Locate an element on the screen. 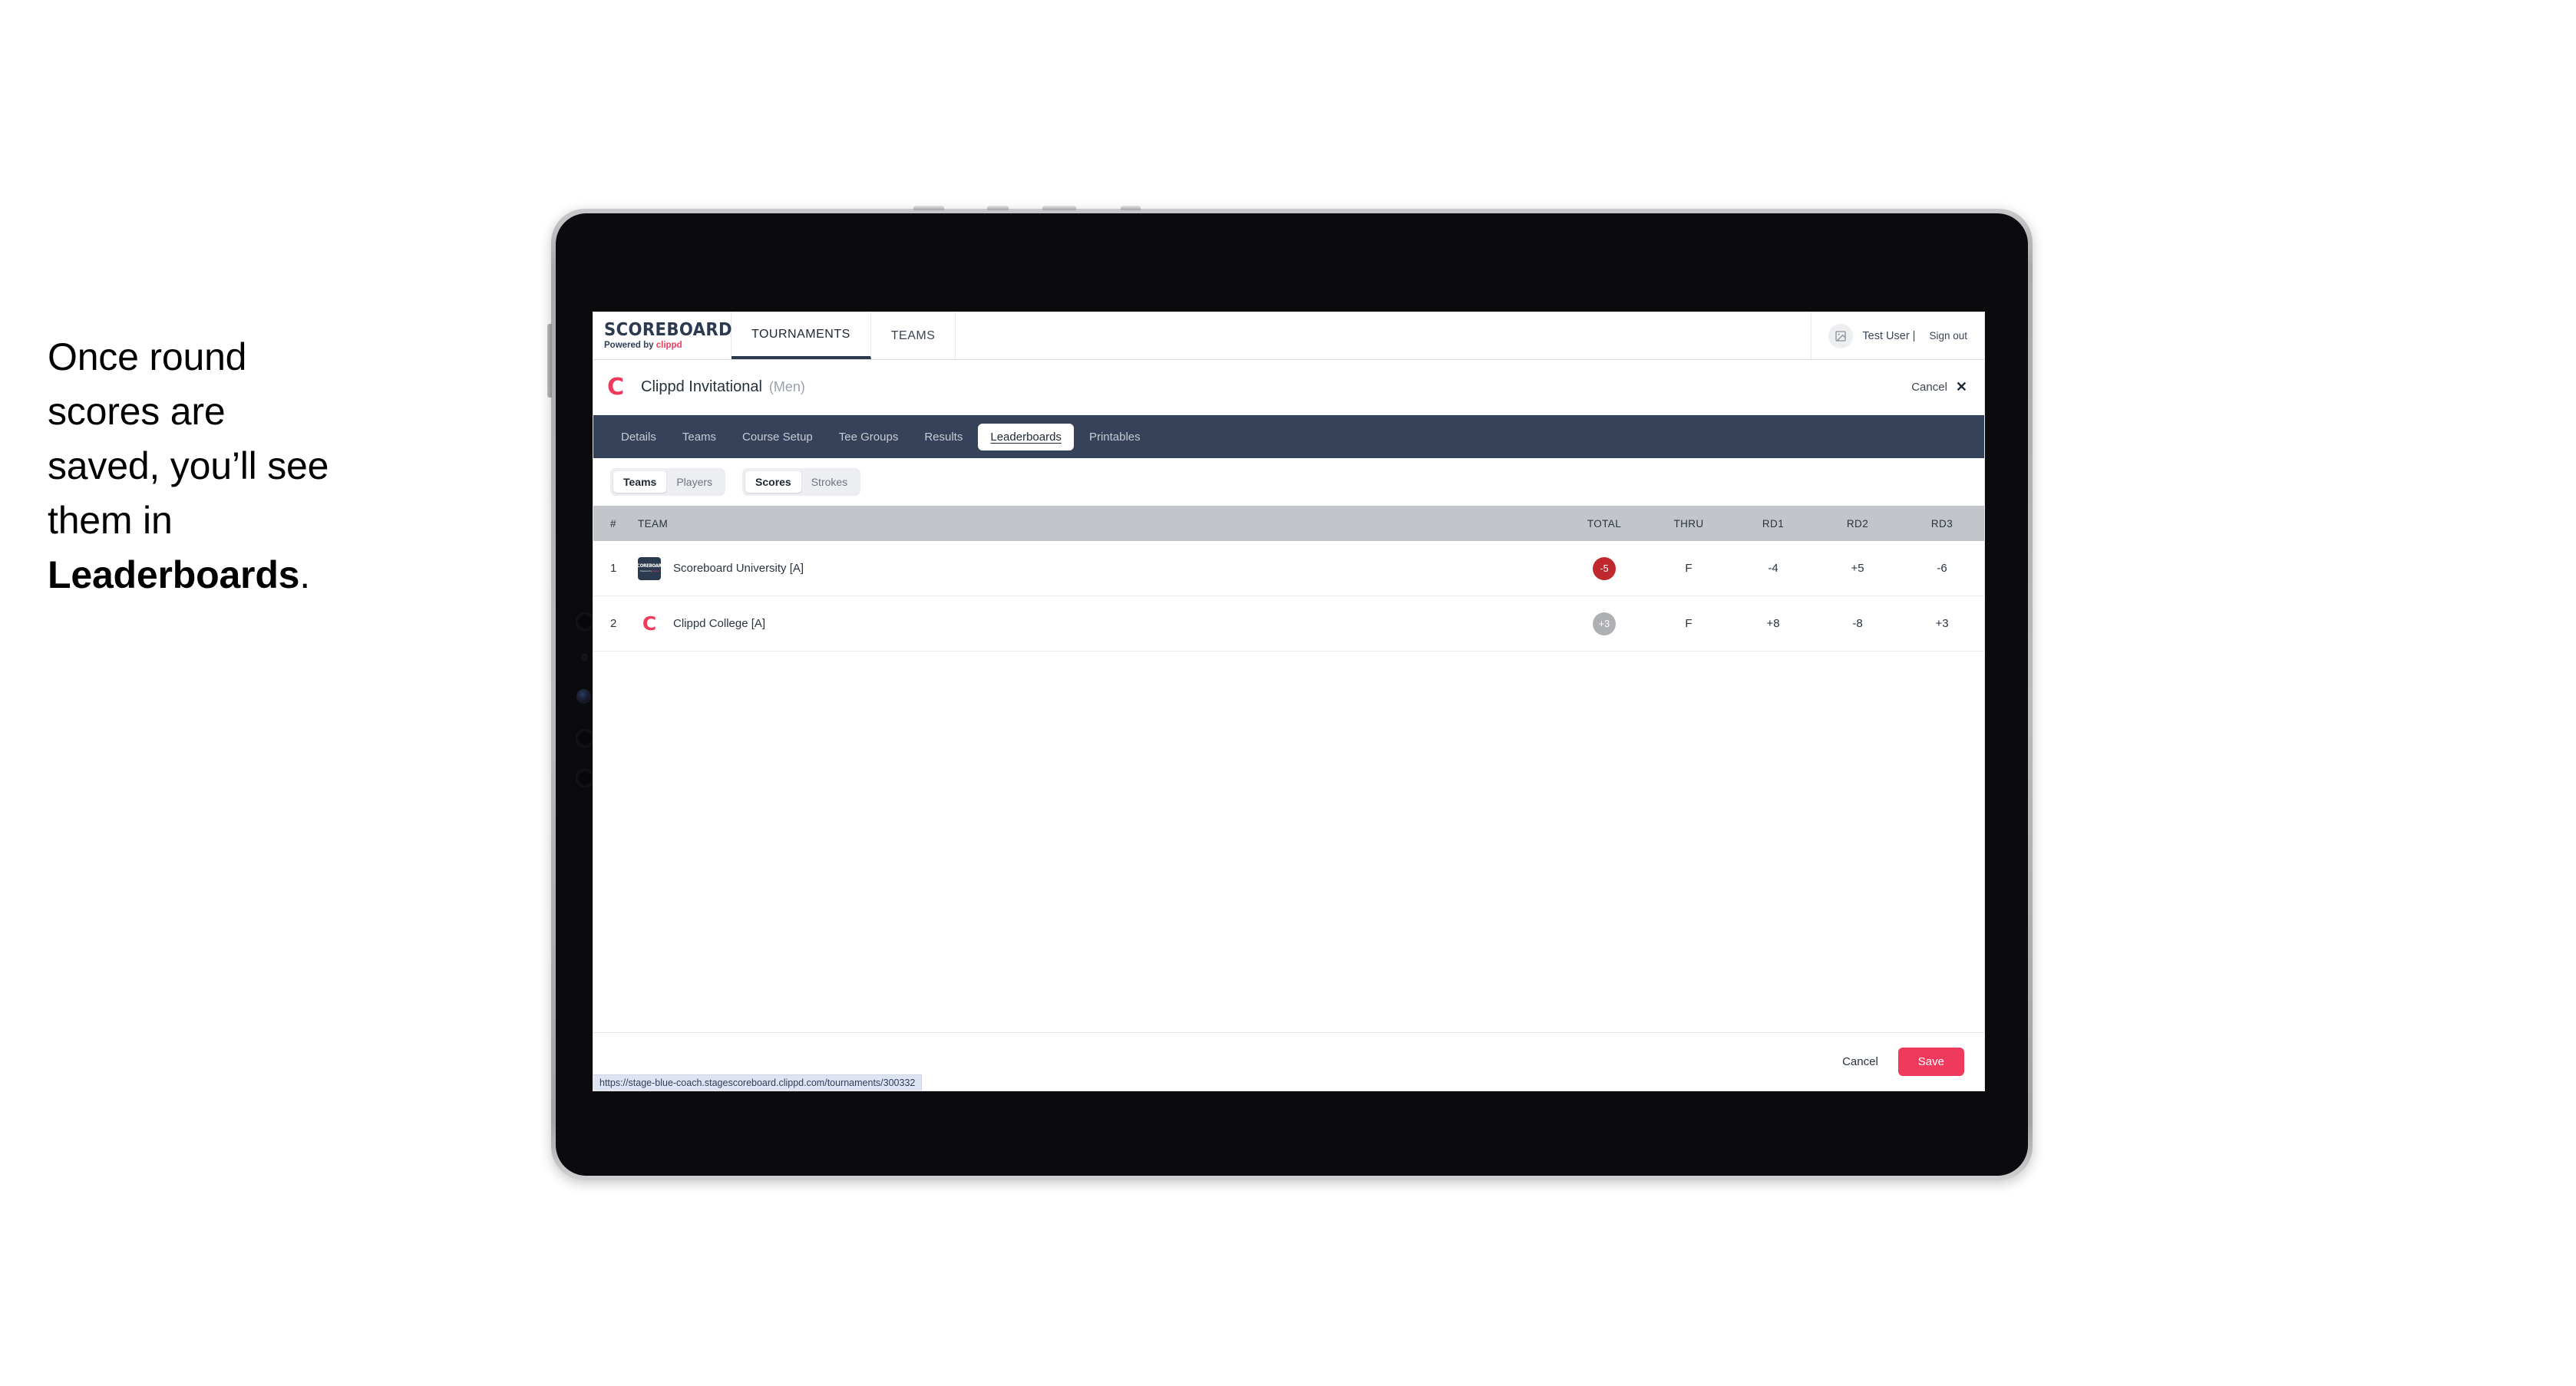 The width and height of the screenshot is (2576, 1386). caption-line-2: scores are is located at coordinates (137, 411).